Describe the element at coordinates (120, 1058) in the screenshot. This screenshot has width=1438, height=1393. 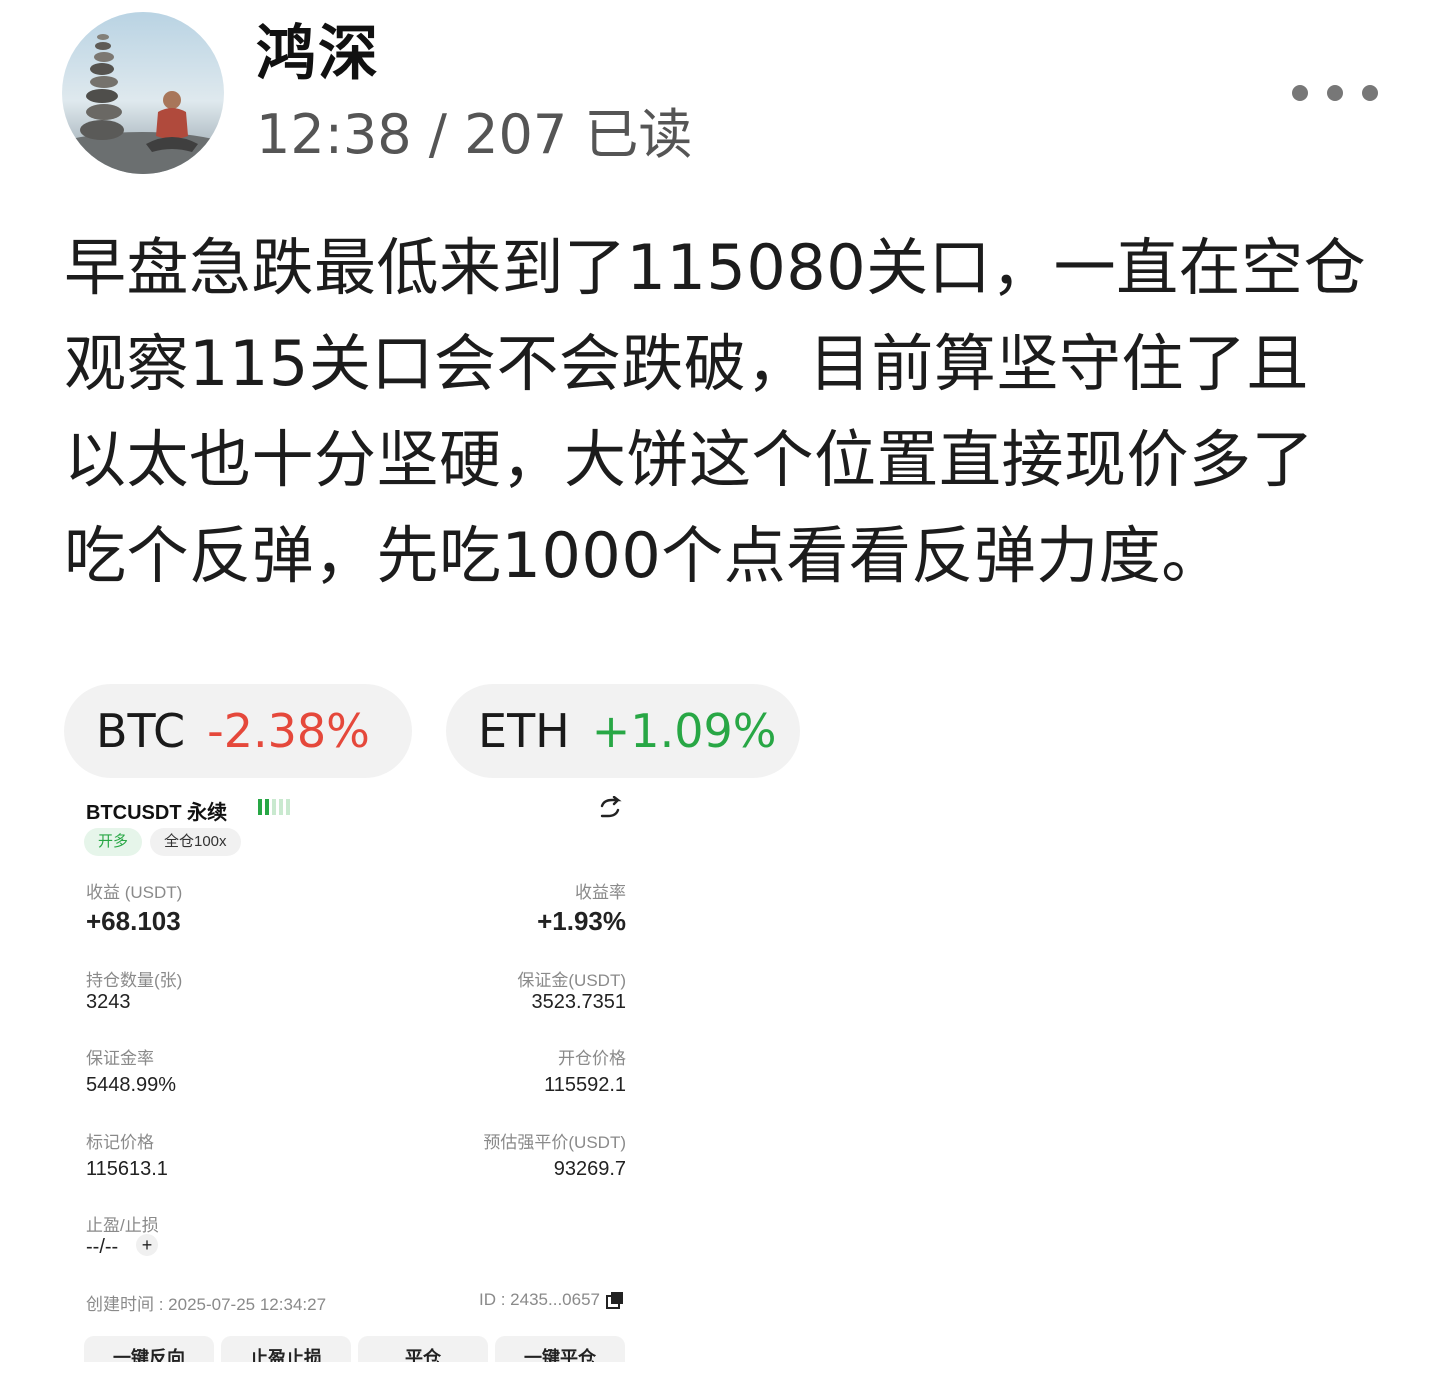
I see `margin-rate-label: 保证金率` at that location.